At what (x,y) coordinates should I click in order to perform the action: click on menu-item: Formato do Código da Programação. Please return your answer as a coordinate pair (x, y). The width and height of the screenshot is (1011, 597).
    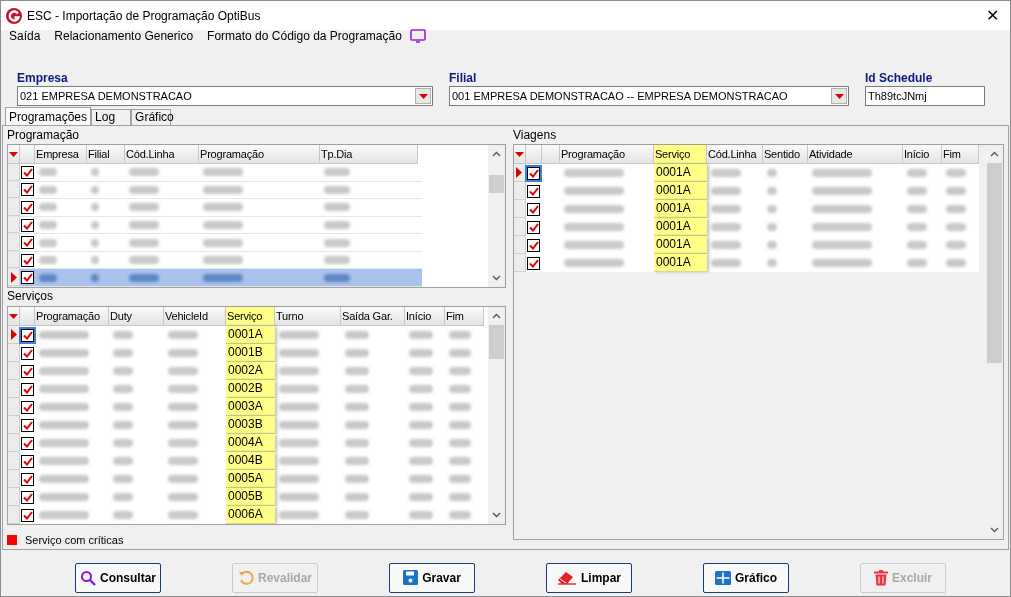
    Looking at the image, I should click on (304, 36).